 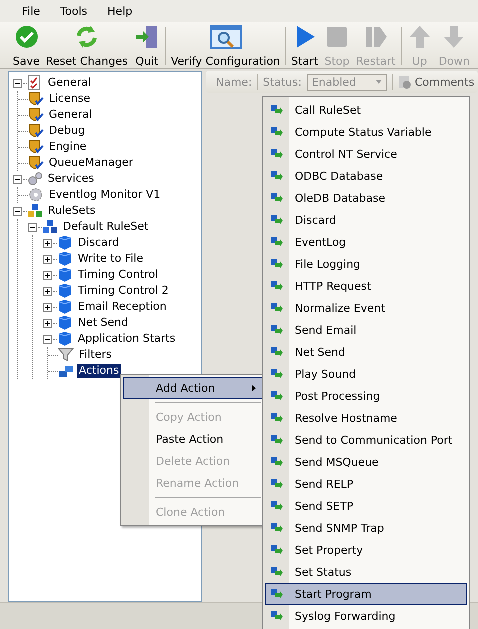 I want to click on toolbar-button: Reset Changes, so click(x=87, y=46).